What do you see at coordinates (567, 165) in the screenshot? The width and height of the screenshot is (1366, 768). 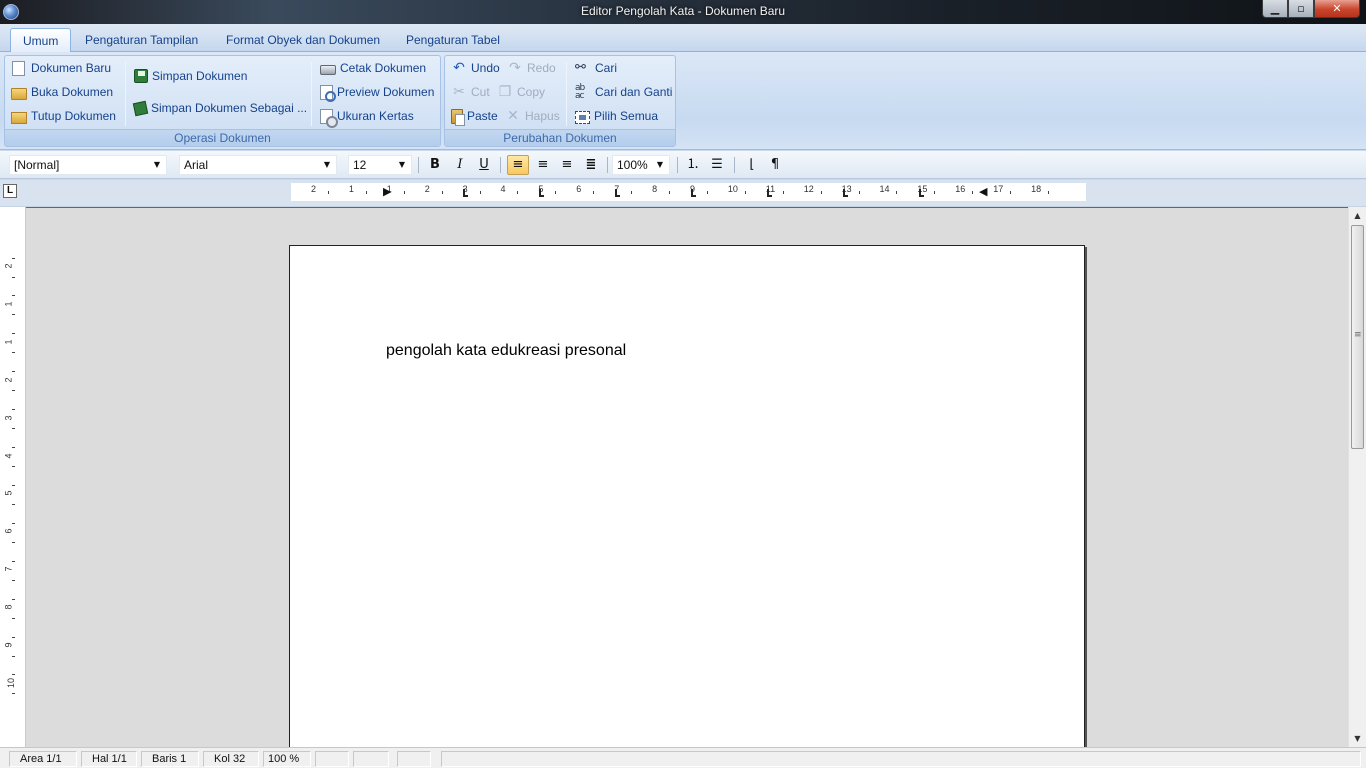 I see `align-center-button: ≡` at bounding box center [567, 165].